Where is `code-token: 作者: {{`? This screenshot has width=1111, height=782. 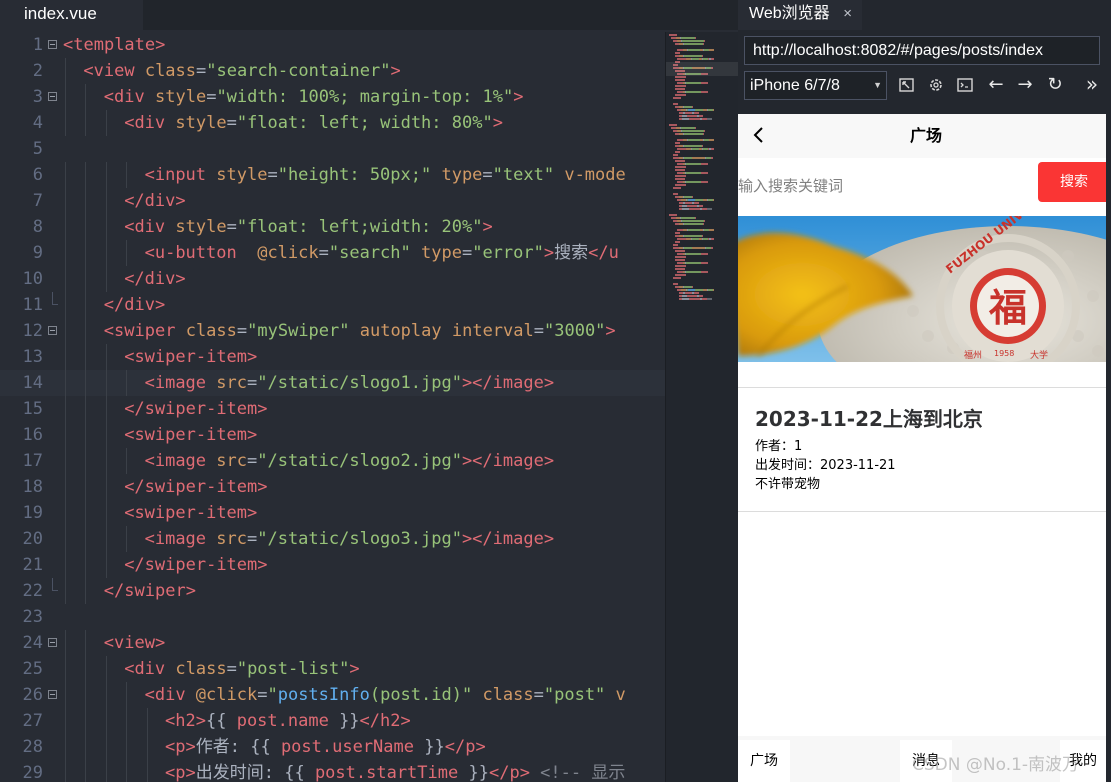
code-token: 作者: {{ is located at coordinates (238, 747).